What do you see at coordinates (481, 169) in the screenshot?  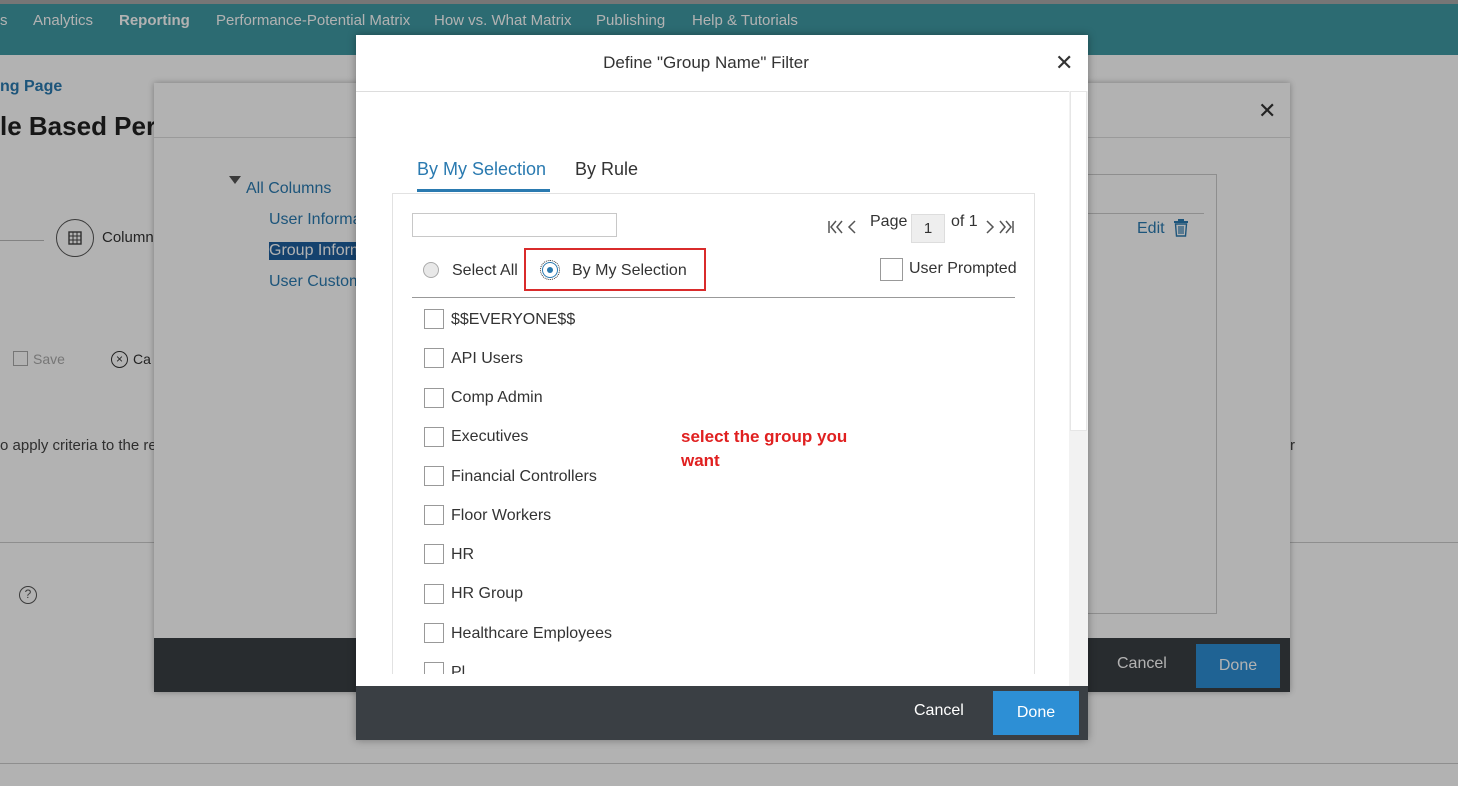 I see `tab-by-my-selection: By My Selection` at bounding box center [481, 169].